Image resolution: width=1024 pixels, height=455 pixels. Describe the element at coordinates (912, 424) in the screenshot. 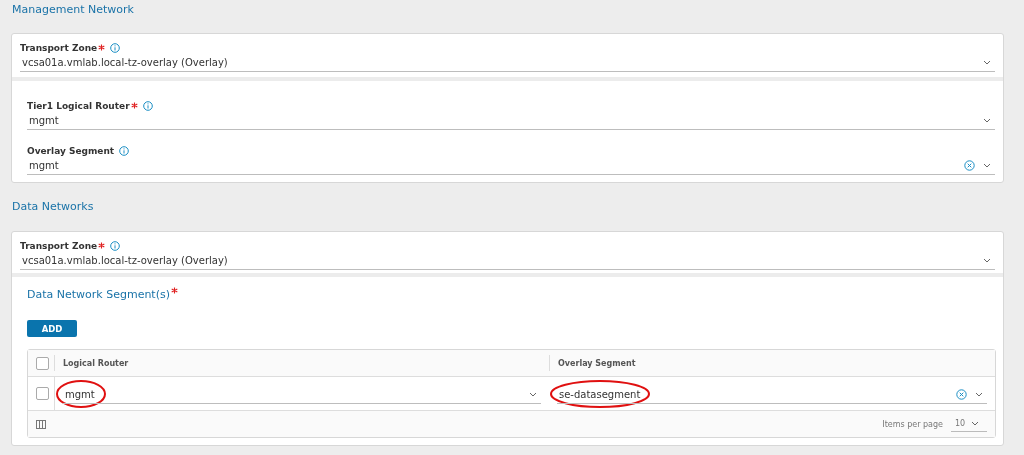

I see `items-per-page-label: Items per page` at that location.